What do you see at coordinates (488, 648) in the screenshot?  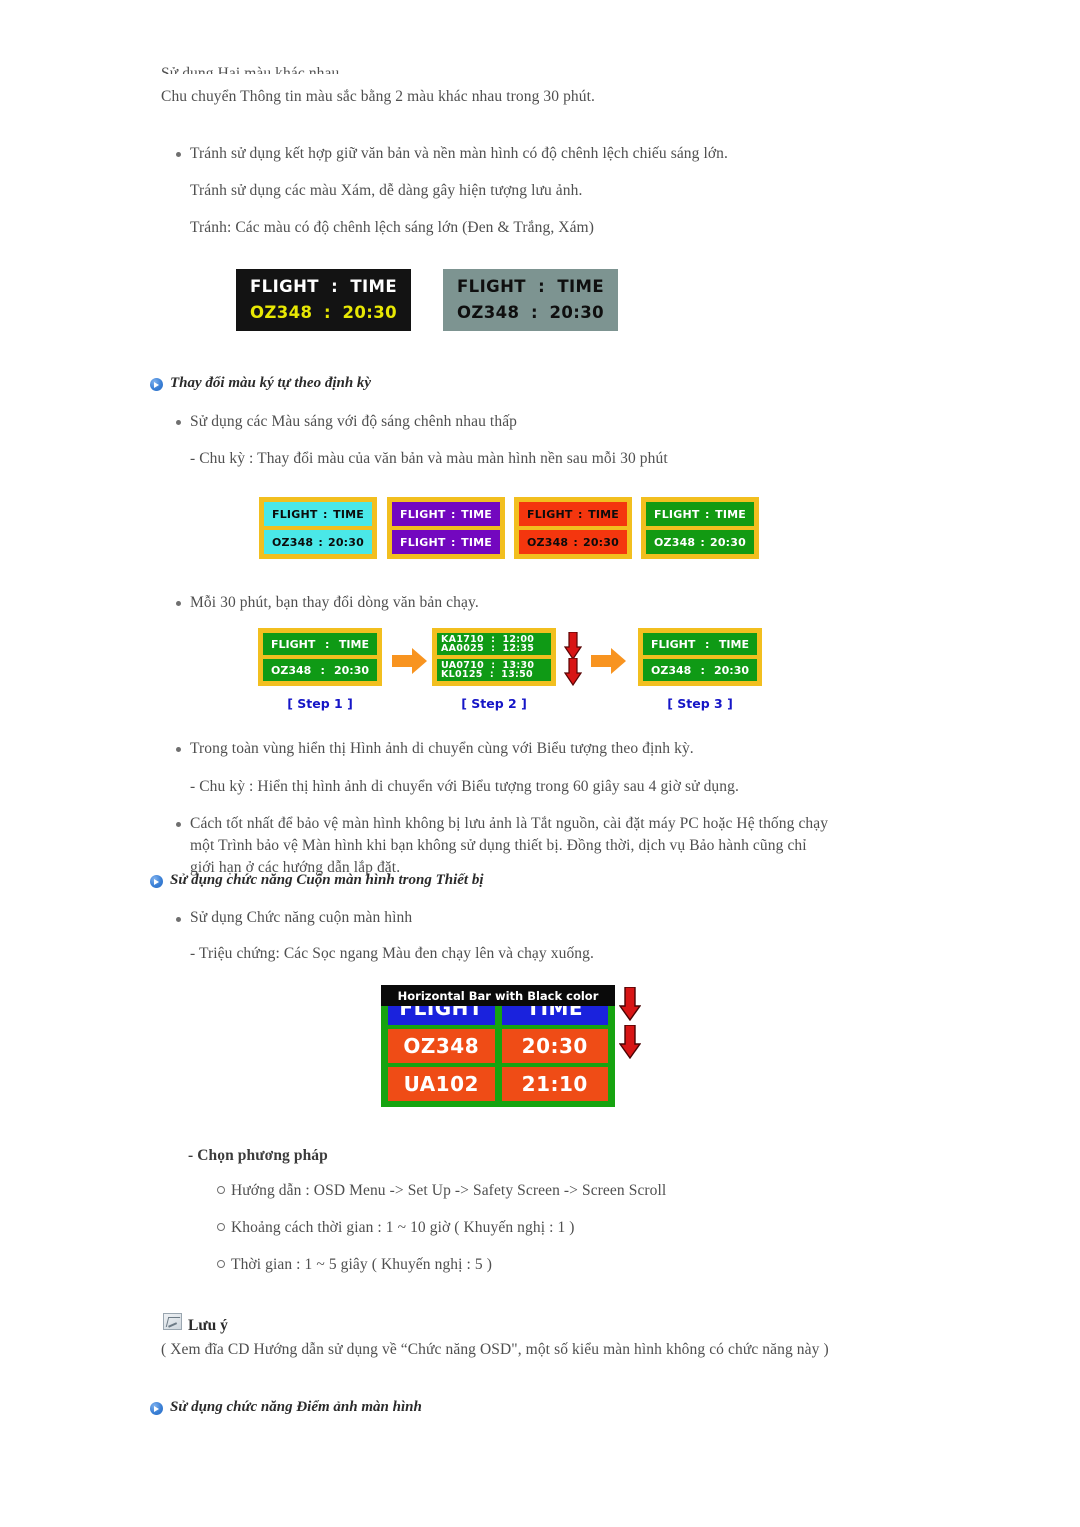 I see `step2-scroll-line-b: AA0025 : 12:35` at bounding box center [488, 648].